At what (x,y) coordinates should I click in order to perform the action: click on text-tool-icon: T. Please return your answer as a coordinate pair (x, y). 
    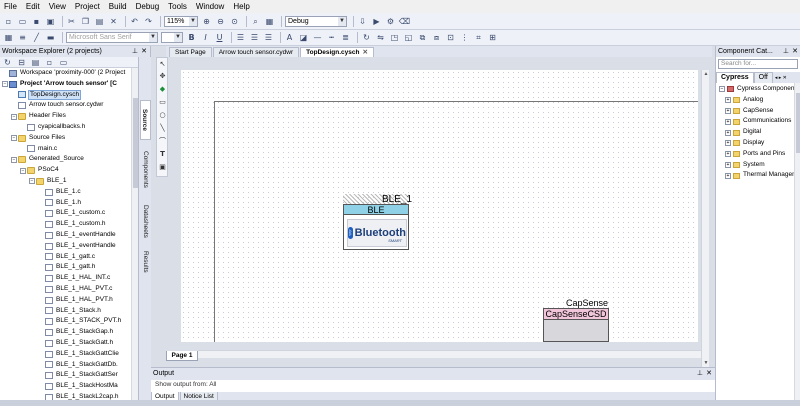
    Looking at the image, I should click on (162, 154).